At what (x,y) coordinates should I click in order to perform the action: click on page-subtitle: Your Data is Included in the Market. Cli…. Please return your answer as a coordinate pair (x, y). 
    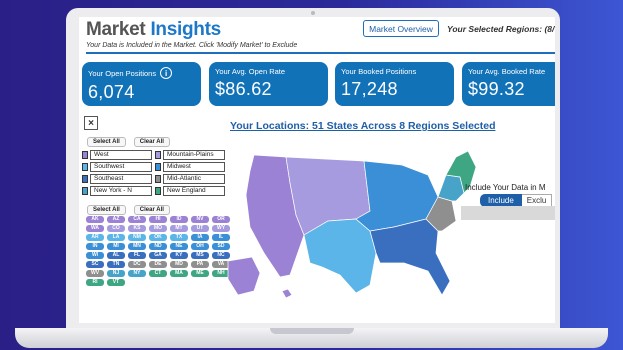
    Looking at the image, I should click on (192, 45).